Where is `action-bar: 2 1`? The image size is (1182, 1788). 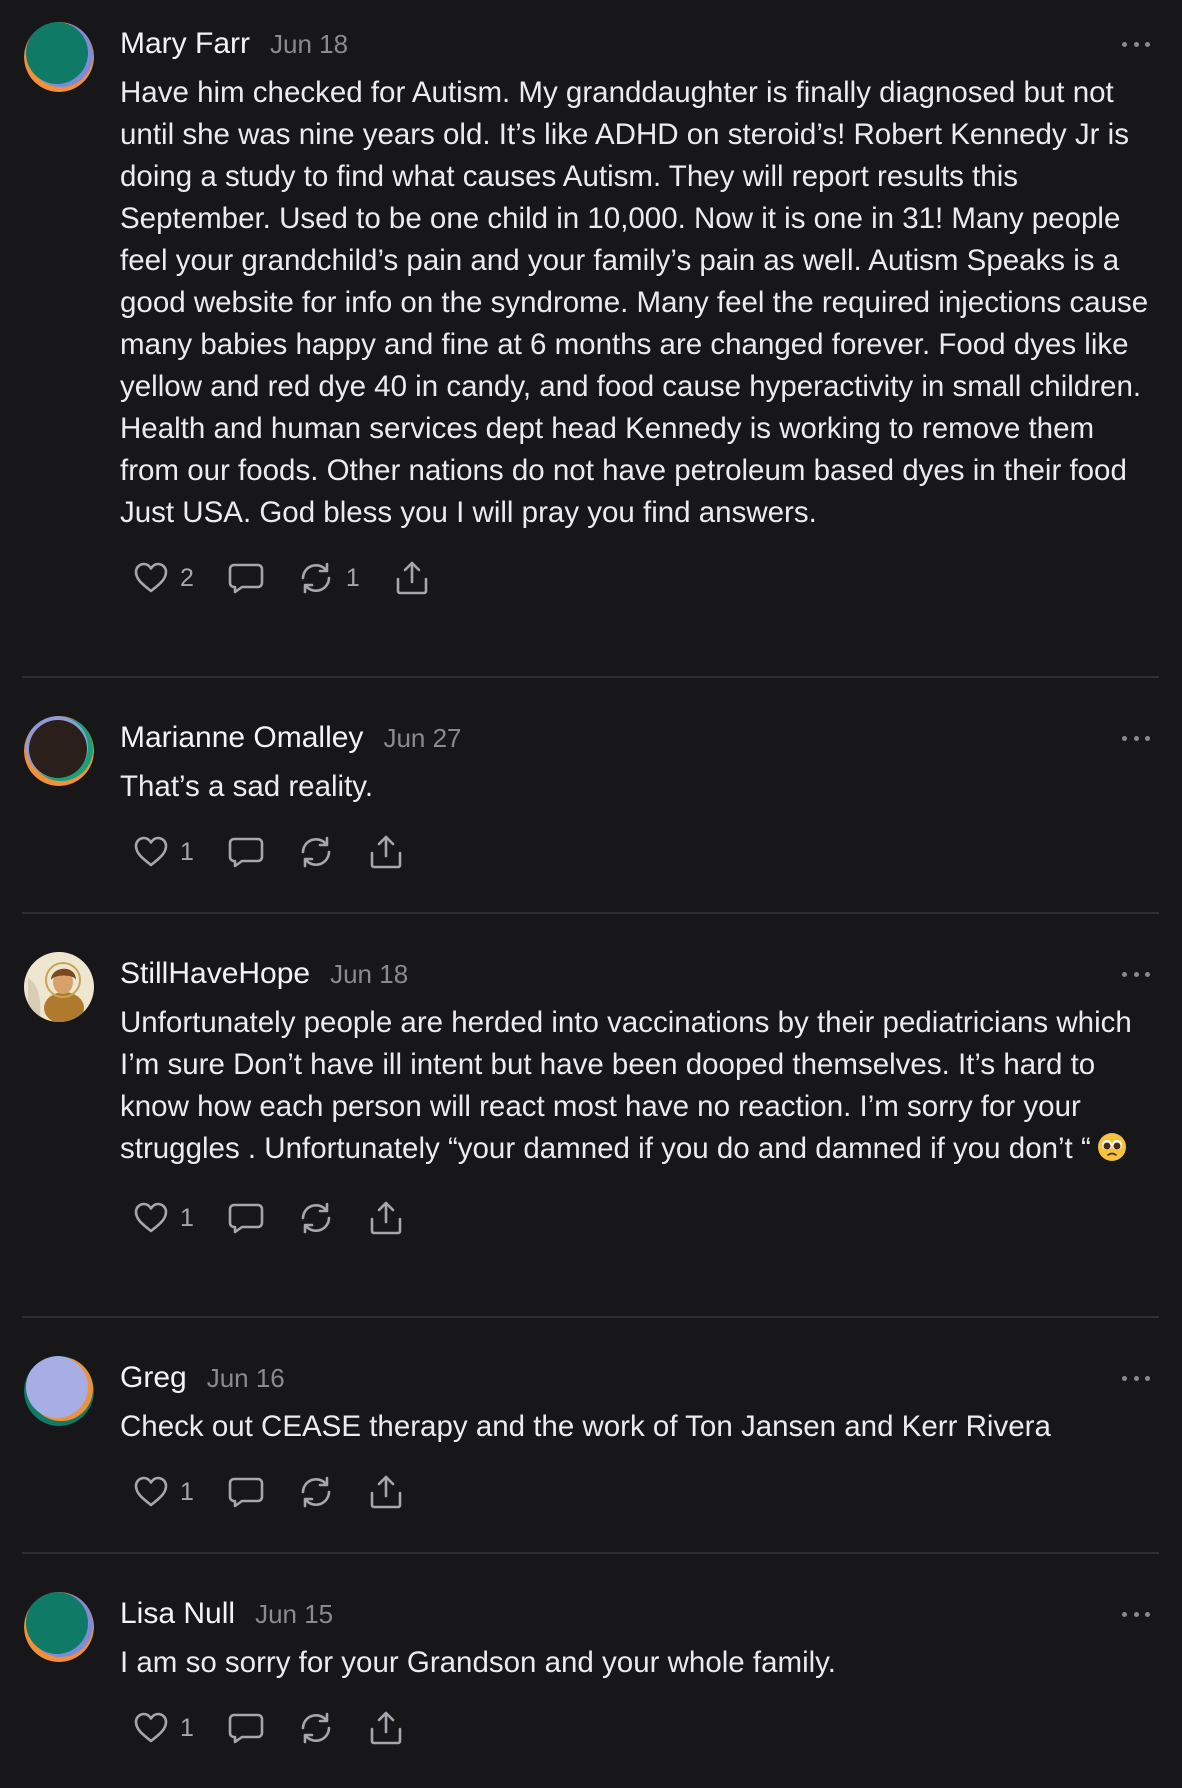
action-bar: 2 1 is located at coordinates (646, 578).